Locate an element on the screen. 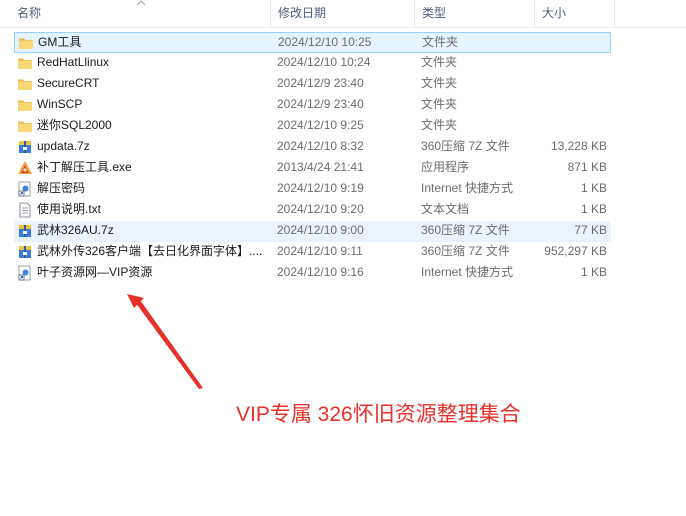 The image size is (686, 516). file-date: 2024/12/10 10:24 is located at coordinates (324, 62).